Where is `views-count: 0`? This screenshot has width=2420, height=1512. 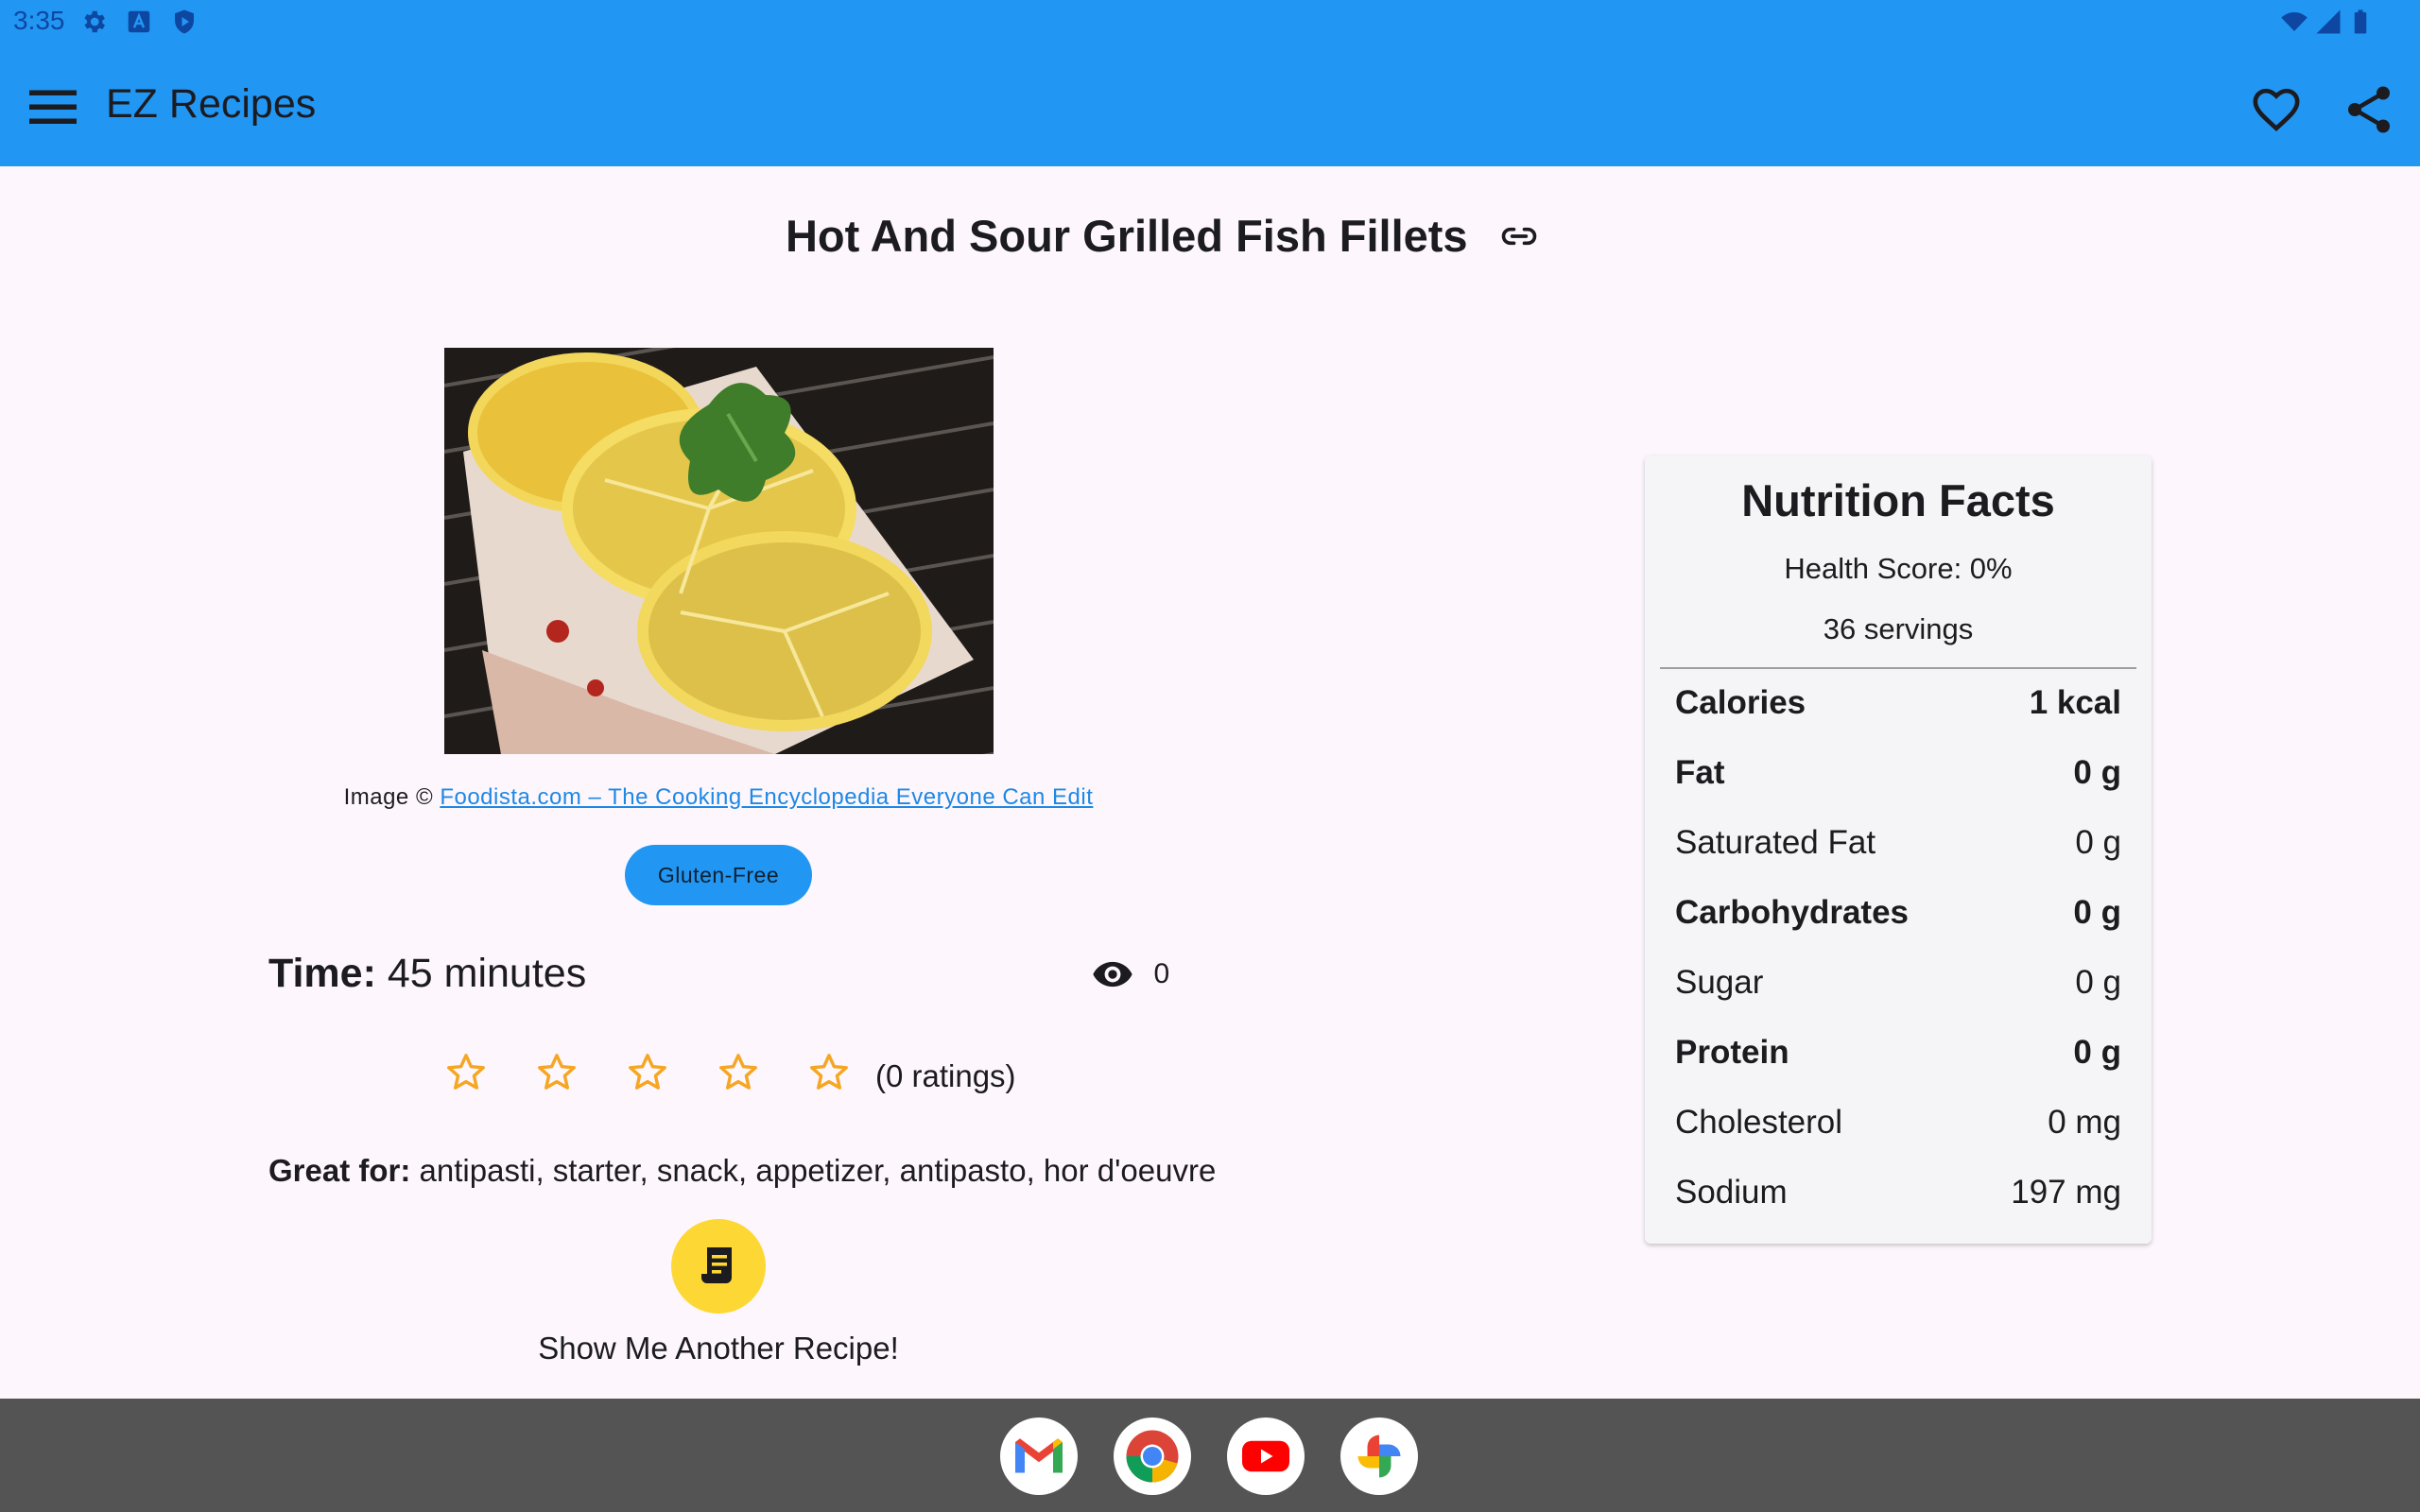 views-count: 0 is located at coordinates (1130, 978).